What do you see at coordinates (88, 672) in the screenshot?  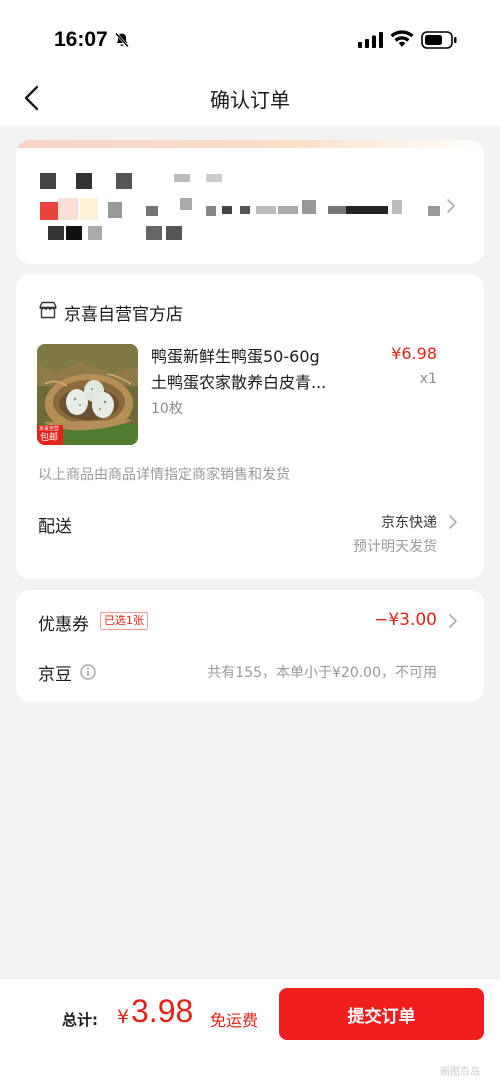 I see `info-icon` at bounding box center [88, 672].